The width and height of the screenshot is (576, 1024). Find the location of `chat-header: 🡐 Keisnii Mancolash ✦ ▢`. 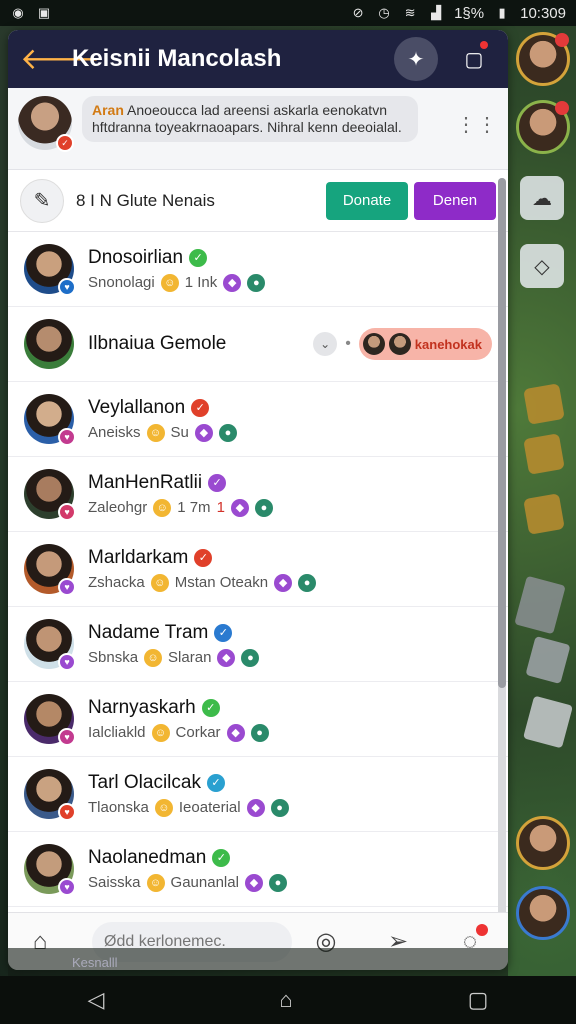

chat-header: 🡐 Keisnii Mancolash ✦ ▢ is located at coordinates (258, 59).